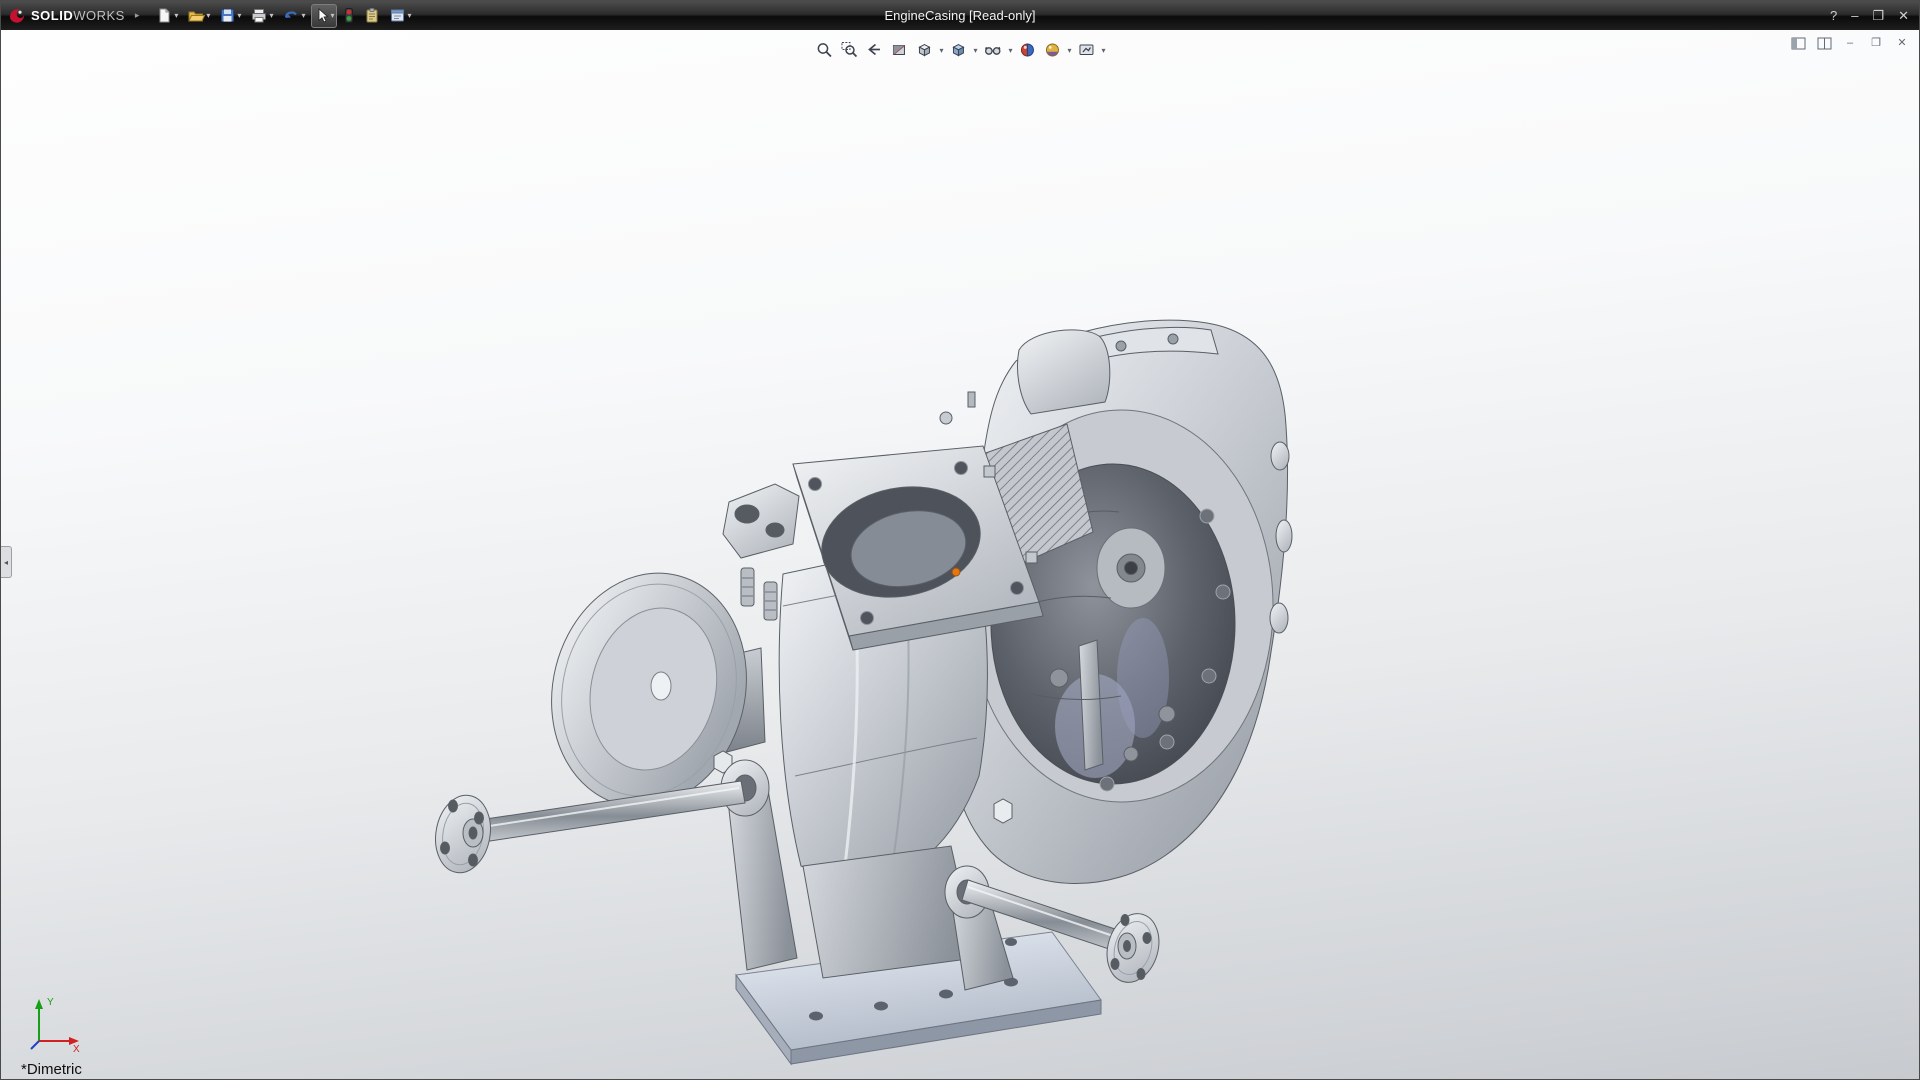  I want to click on appearance-sphere-icon, so click(1028, 50).